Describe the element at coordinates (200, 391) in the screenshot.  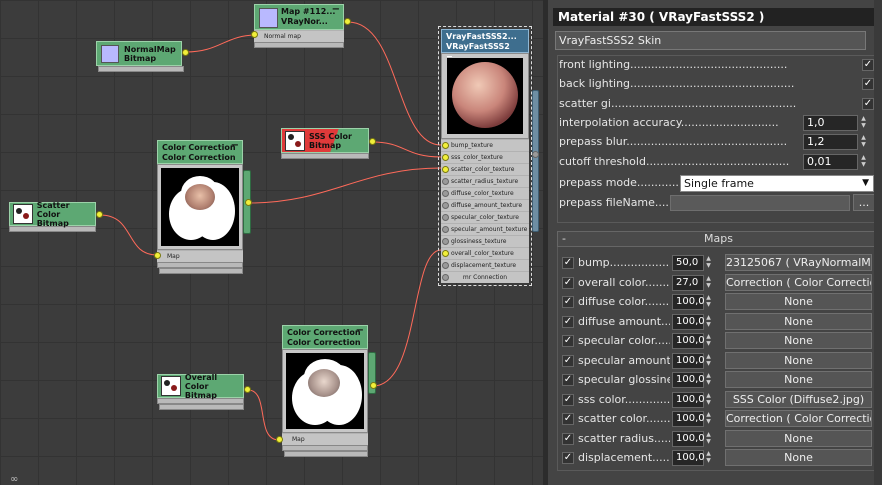
I see `overall-color-bitmap-node: Overall Color Bitmap` at that location.